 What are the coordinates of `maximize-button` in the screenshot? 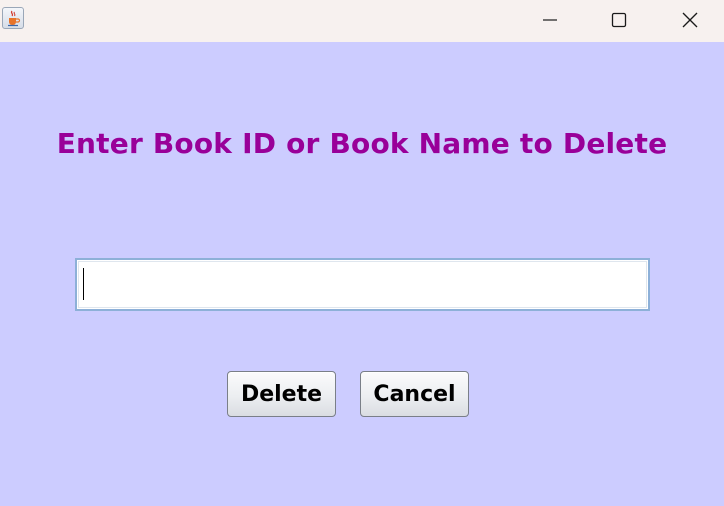 It's located at (619, 20).